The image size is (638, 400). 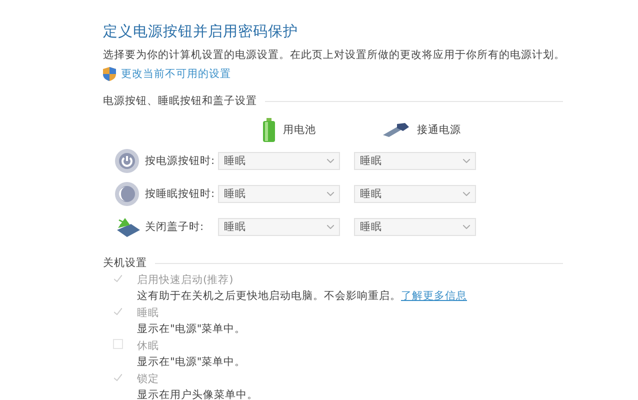 What do you see at coordinates (180, 161) in the screenshot?
I see `row-label: 按电源按钮时:` at bounding box center [180, 161].